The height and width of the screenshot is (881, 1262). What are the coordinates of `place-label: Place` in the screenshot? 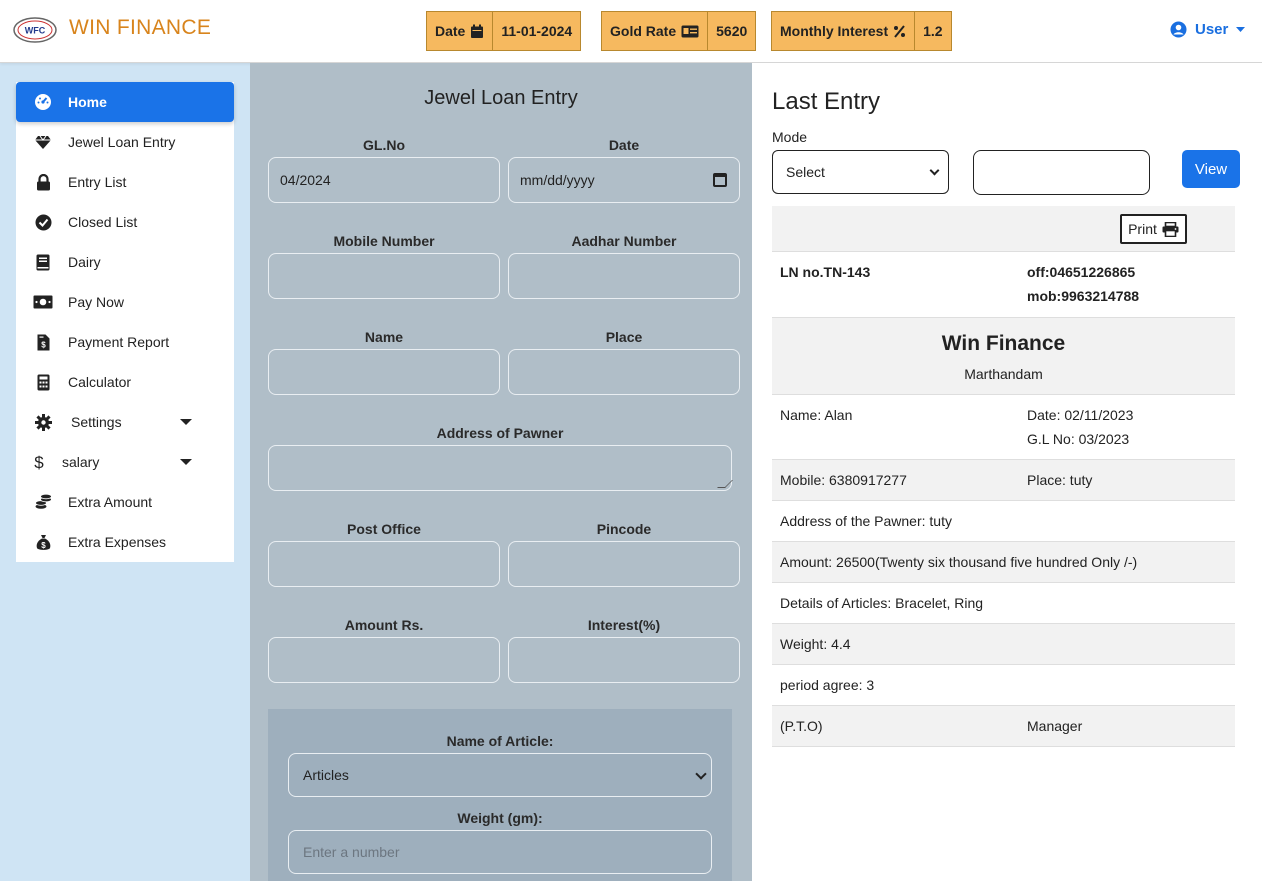 It's located at (624, 337).